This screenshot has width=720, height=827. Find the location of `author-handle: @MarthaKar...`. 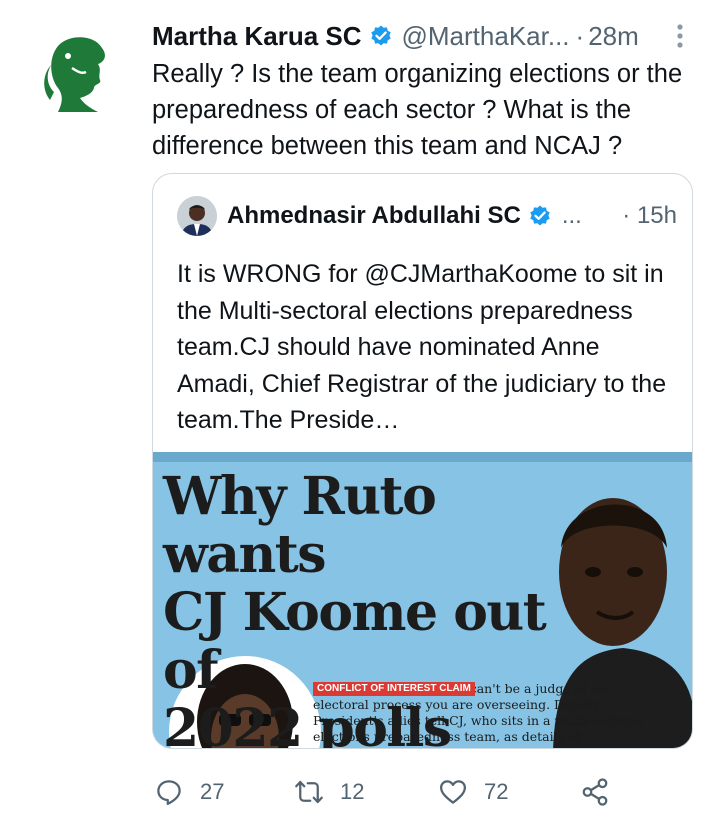

author-handle: @MarthaKar... is located at coordinates (486, 36).